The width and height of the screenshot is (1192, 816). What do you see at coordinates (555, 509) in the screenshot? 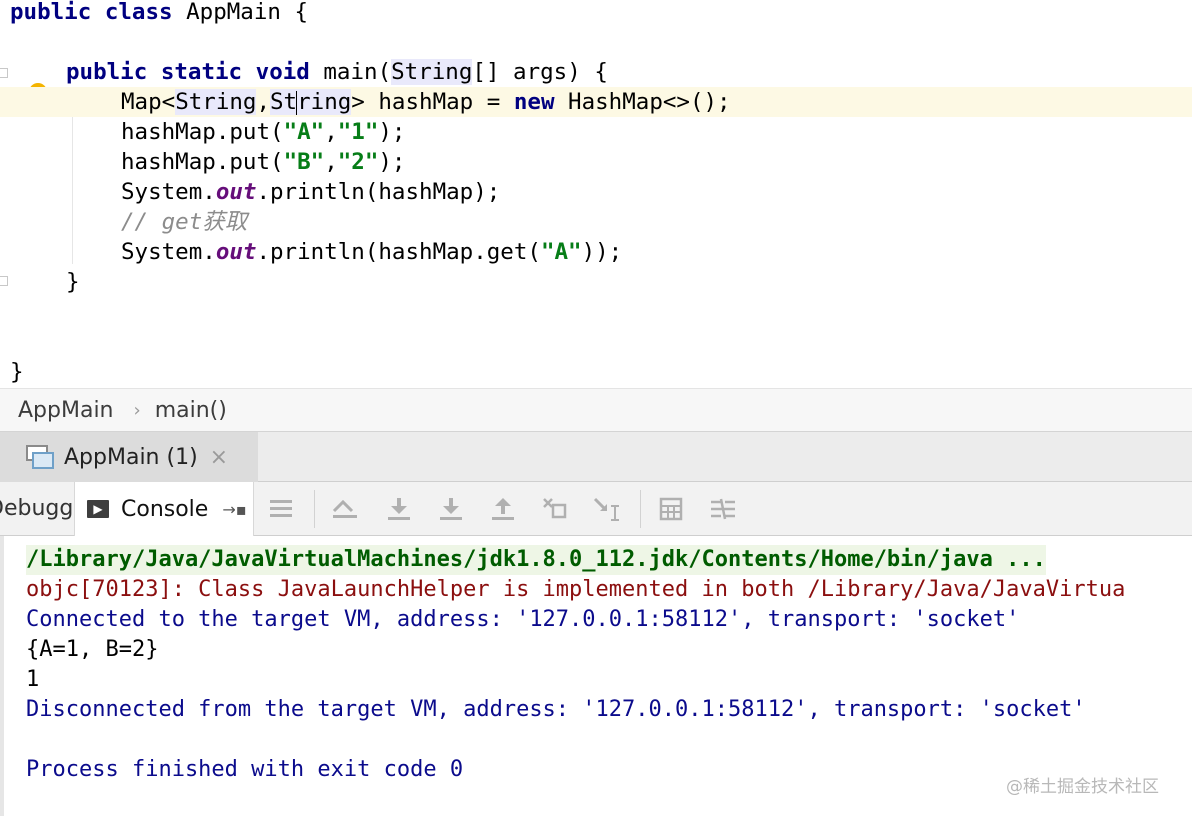
I see `run-to-cursor-icon` at bounding box center [555, 509].